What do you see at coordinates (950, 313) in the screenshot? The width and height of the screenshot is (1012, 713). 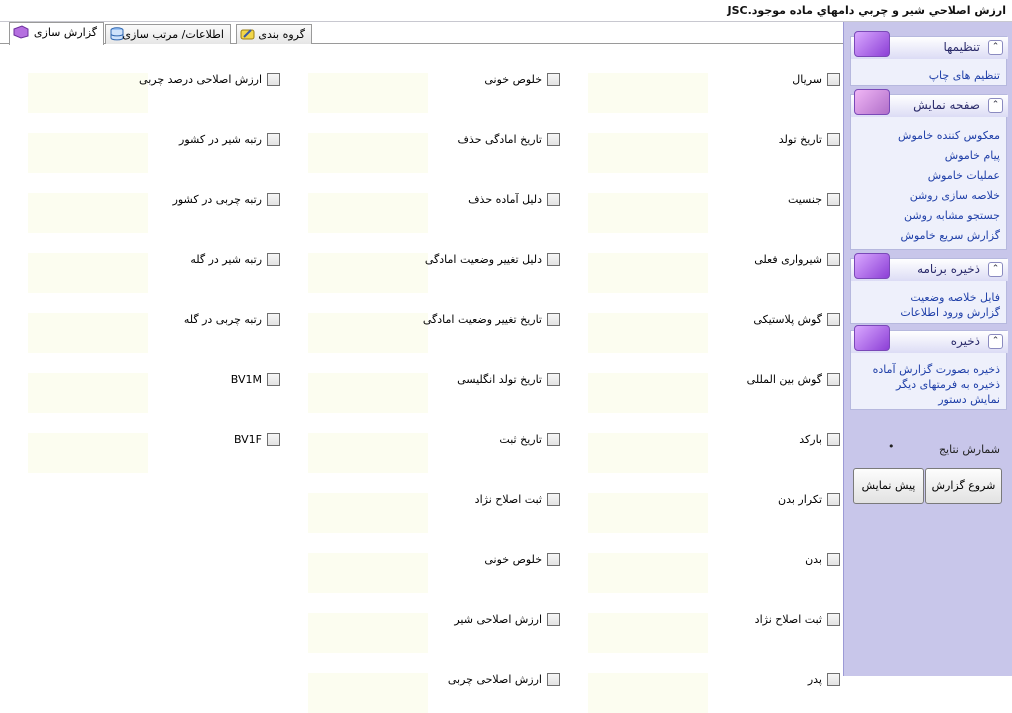 I see `panel-link: گزارش ورود اطلاعات` at bounding box center [950, 313].